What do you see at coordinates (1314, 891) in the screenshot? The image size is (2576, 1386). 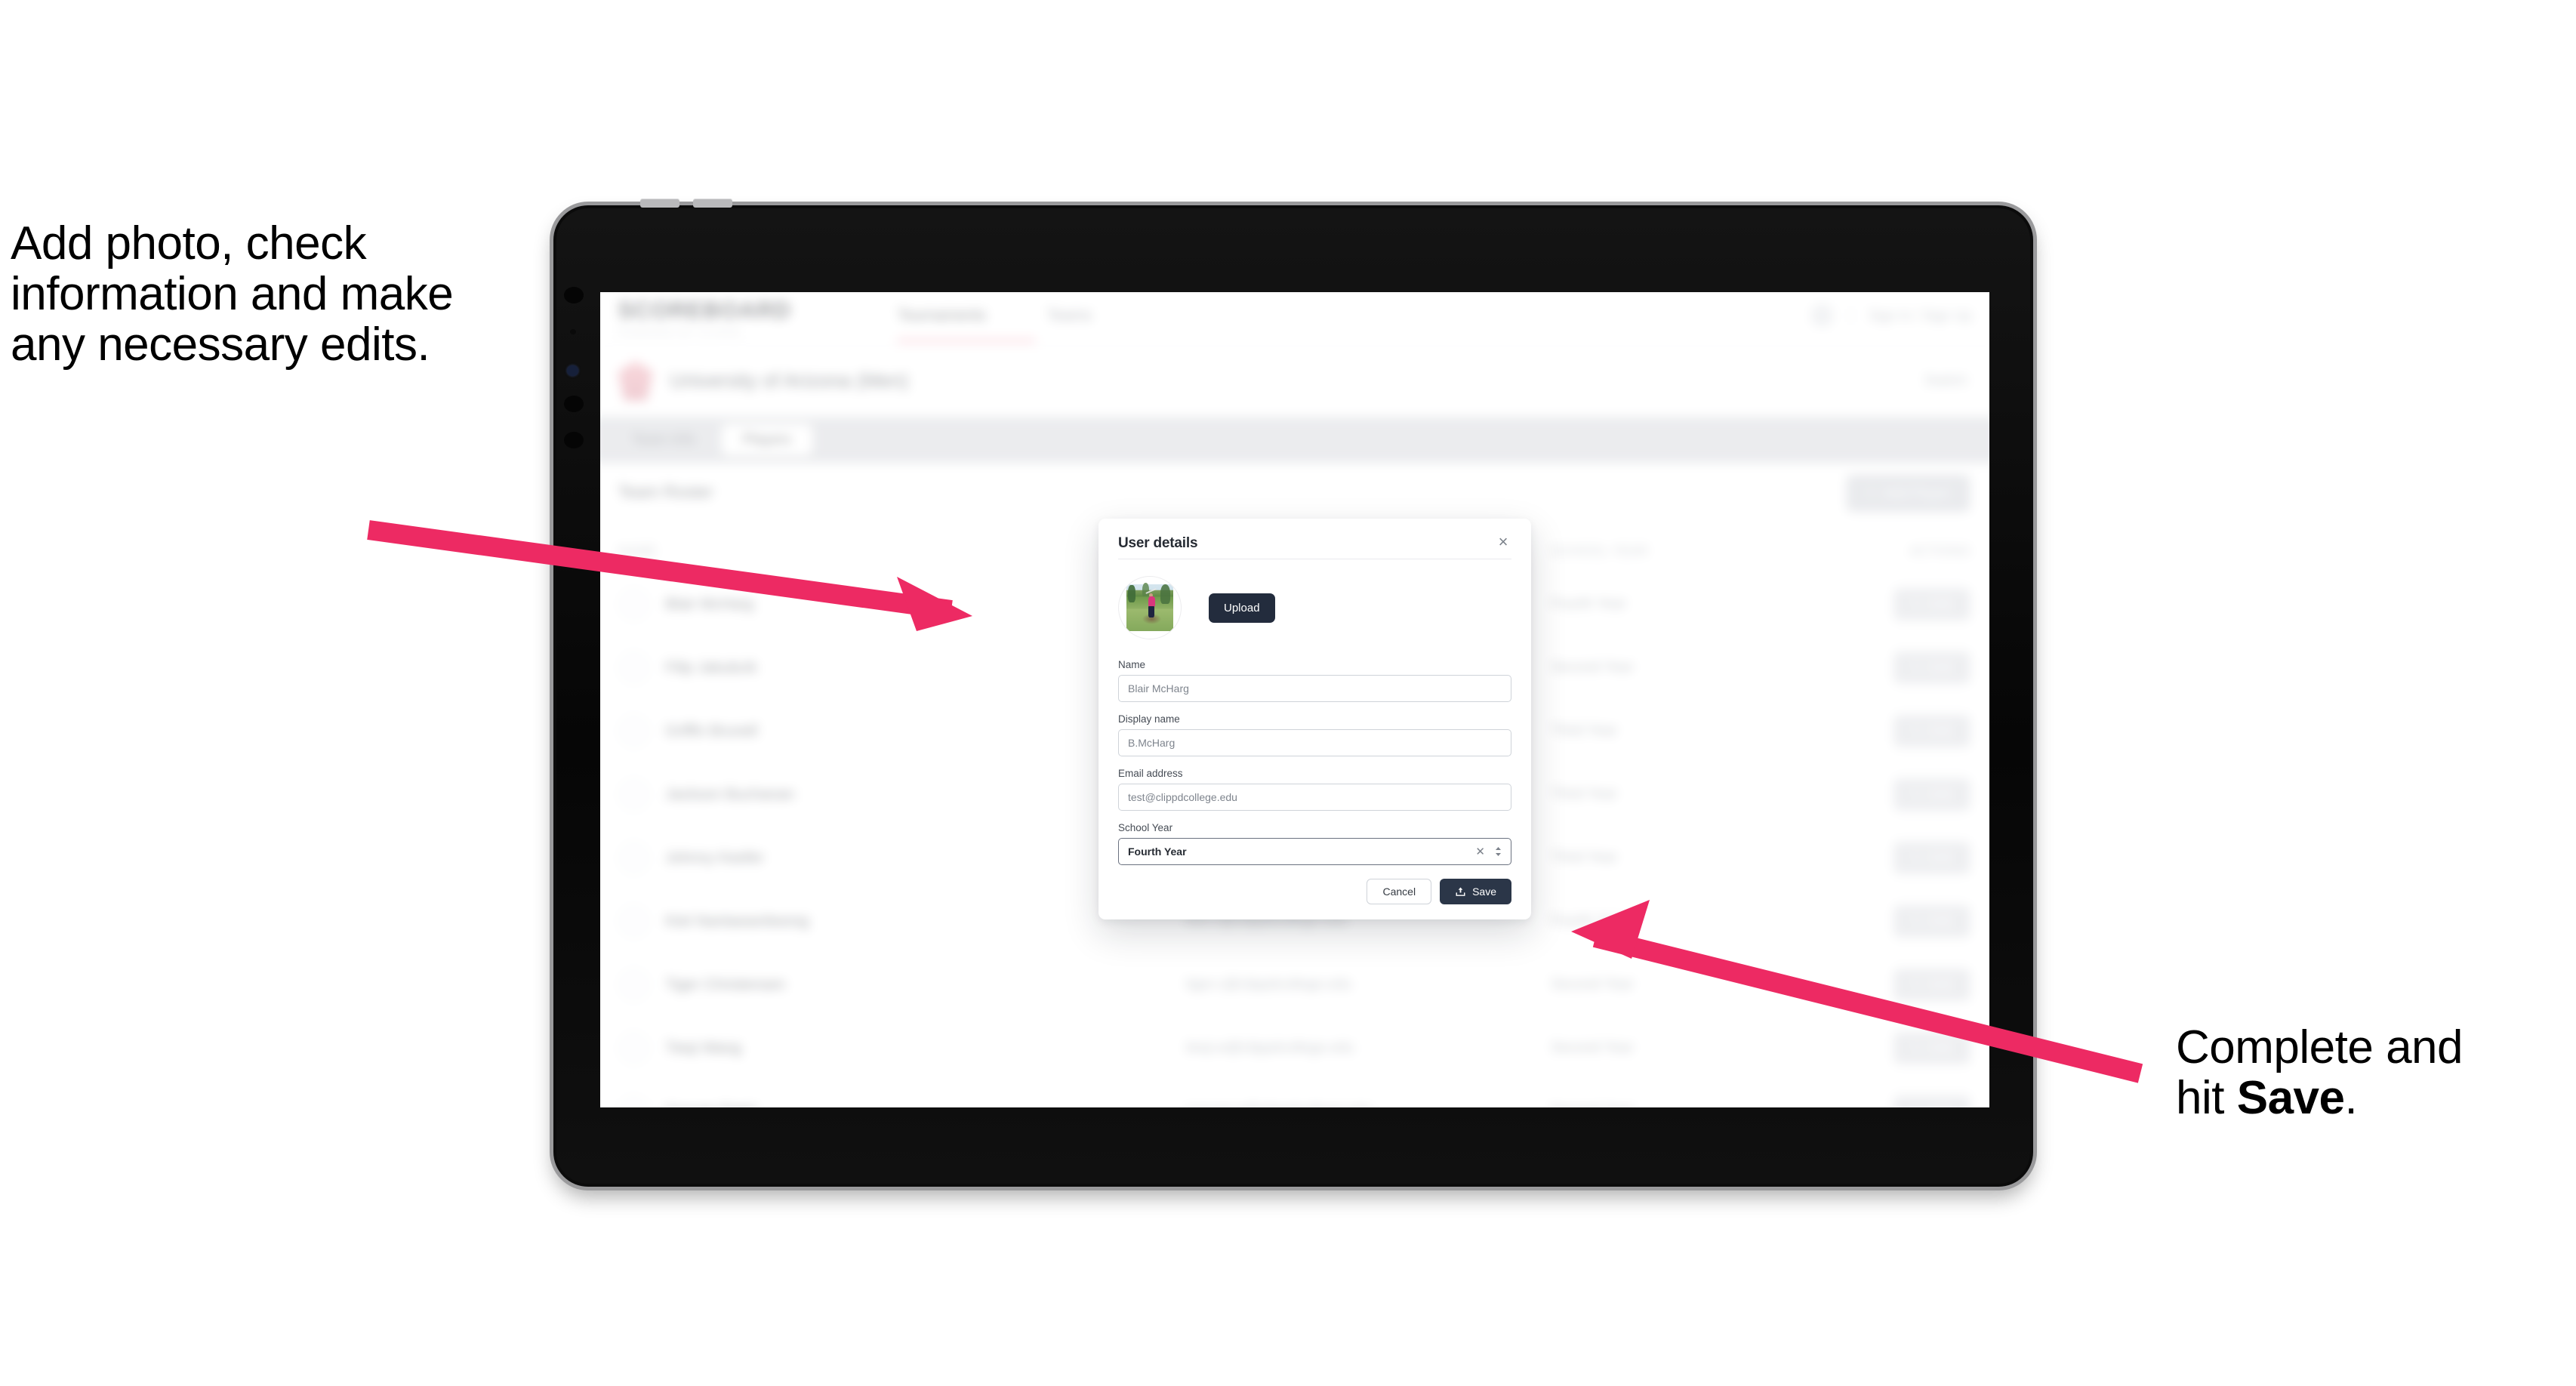 I see `modal-footer-actions: Cancel Save` at bounding box center [1314, 891].